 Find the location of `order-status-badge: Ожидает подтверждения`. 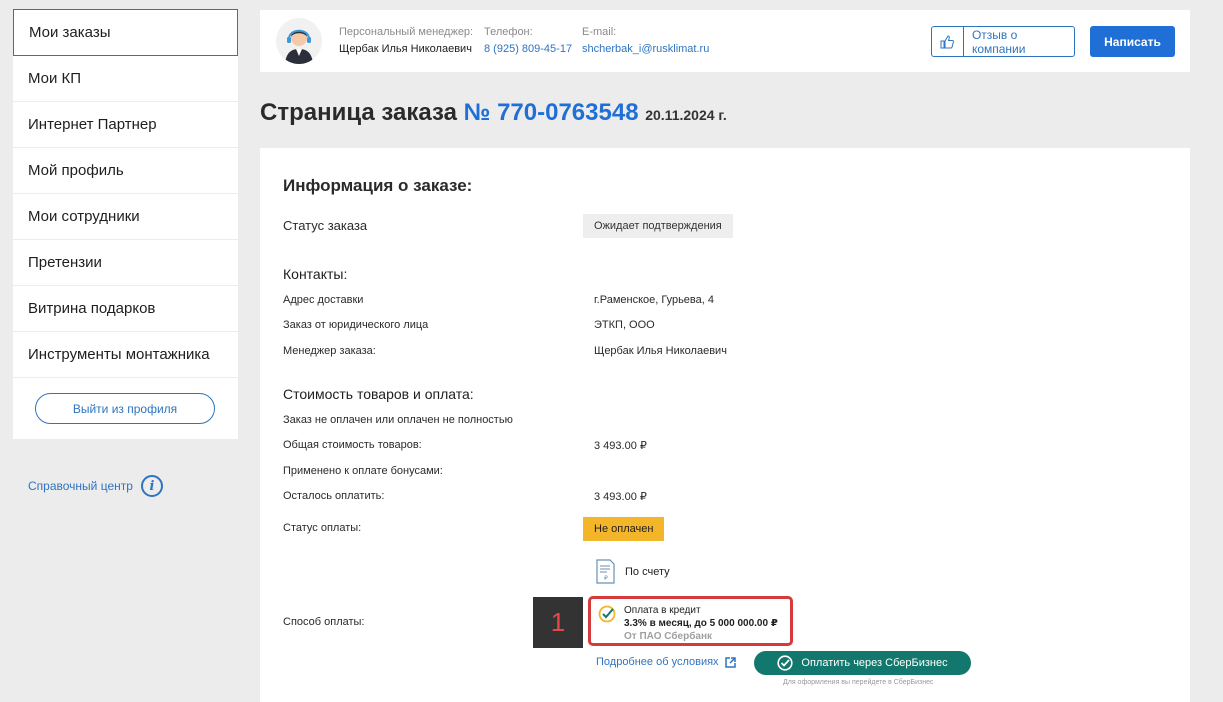

order-status-badge: Ожидает подтверждения is located at coordinates (658, 226).